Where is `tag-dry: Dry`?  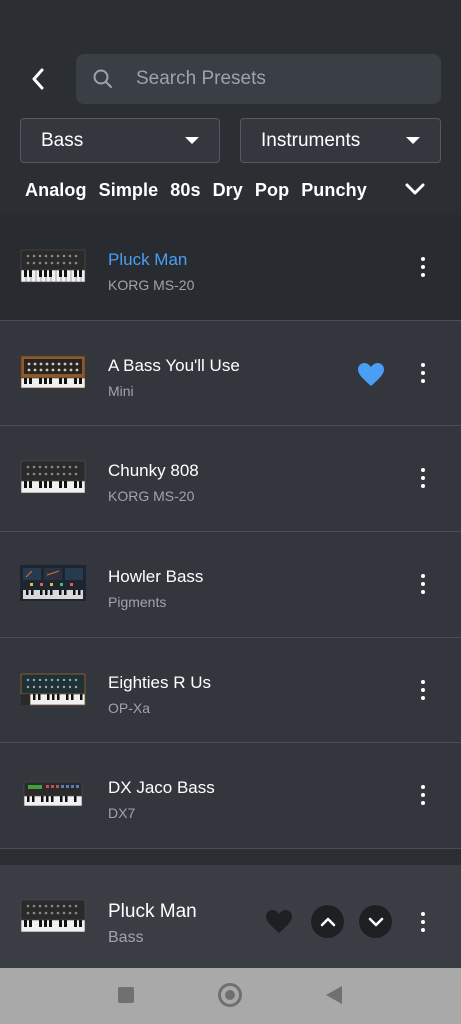
tag-dry: Dry is located at coordinates (228, 190).